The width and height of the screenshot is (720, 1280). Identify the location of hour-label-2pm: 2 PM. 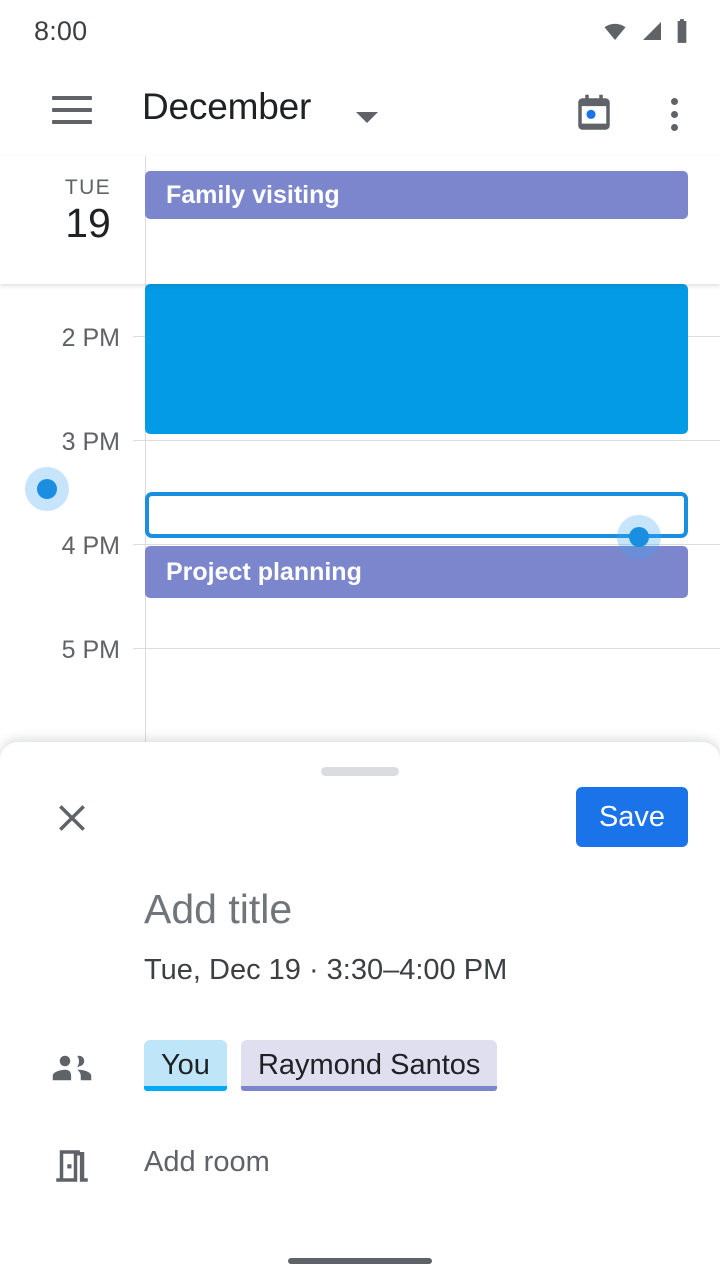
(90, 338).